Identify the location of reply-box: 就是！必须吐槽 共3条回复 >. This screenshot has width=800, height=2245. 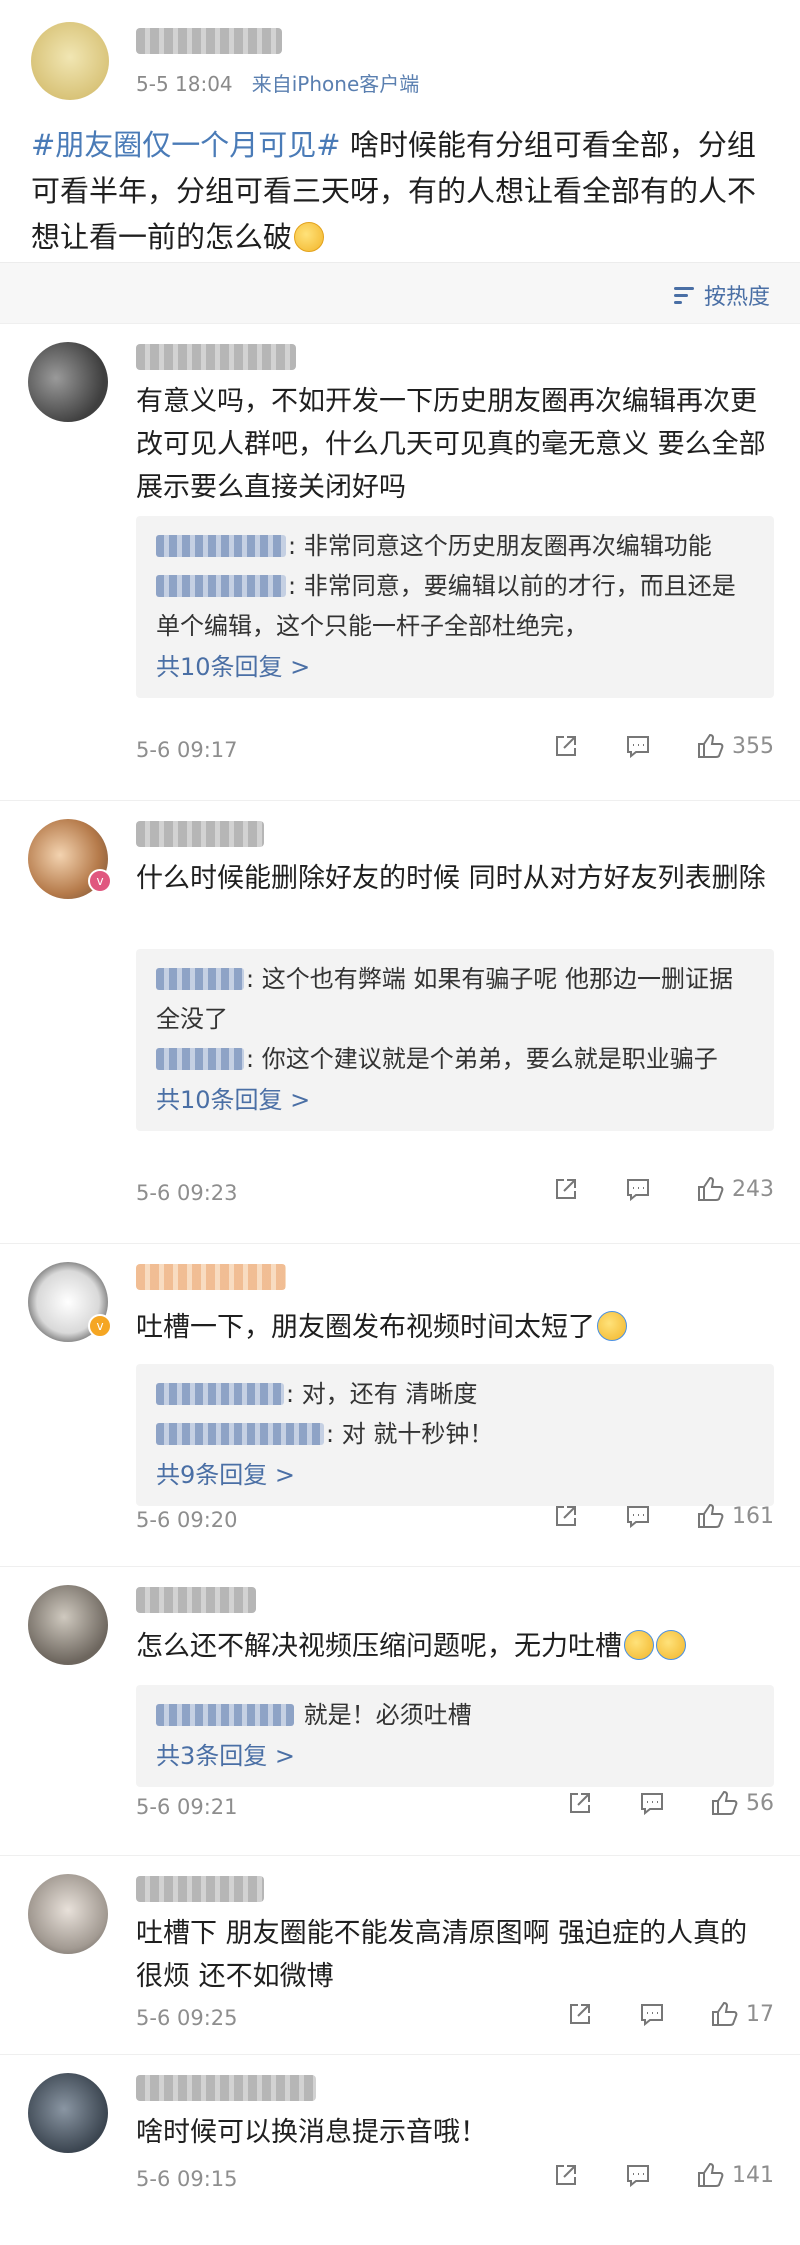
(455, 1736).